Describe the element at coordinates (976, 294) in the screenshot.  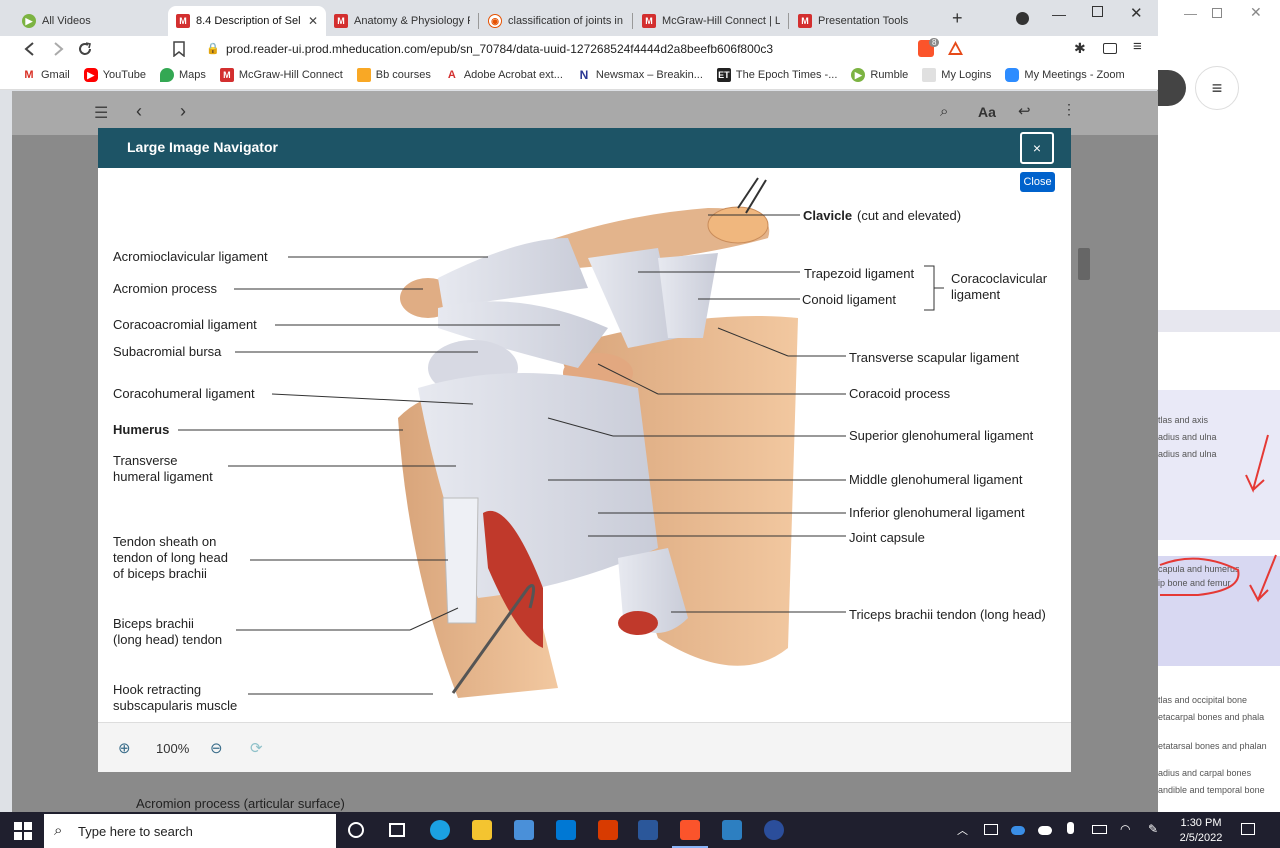
I see `label-coracoclavicular-2: ligament` at that location.